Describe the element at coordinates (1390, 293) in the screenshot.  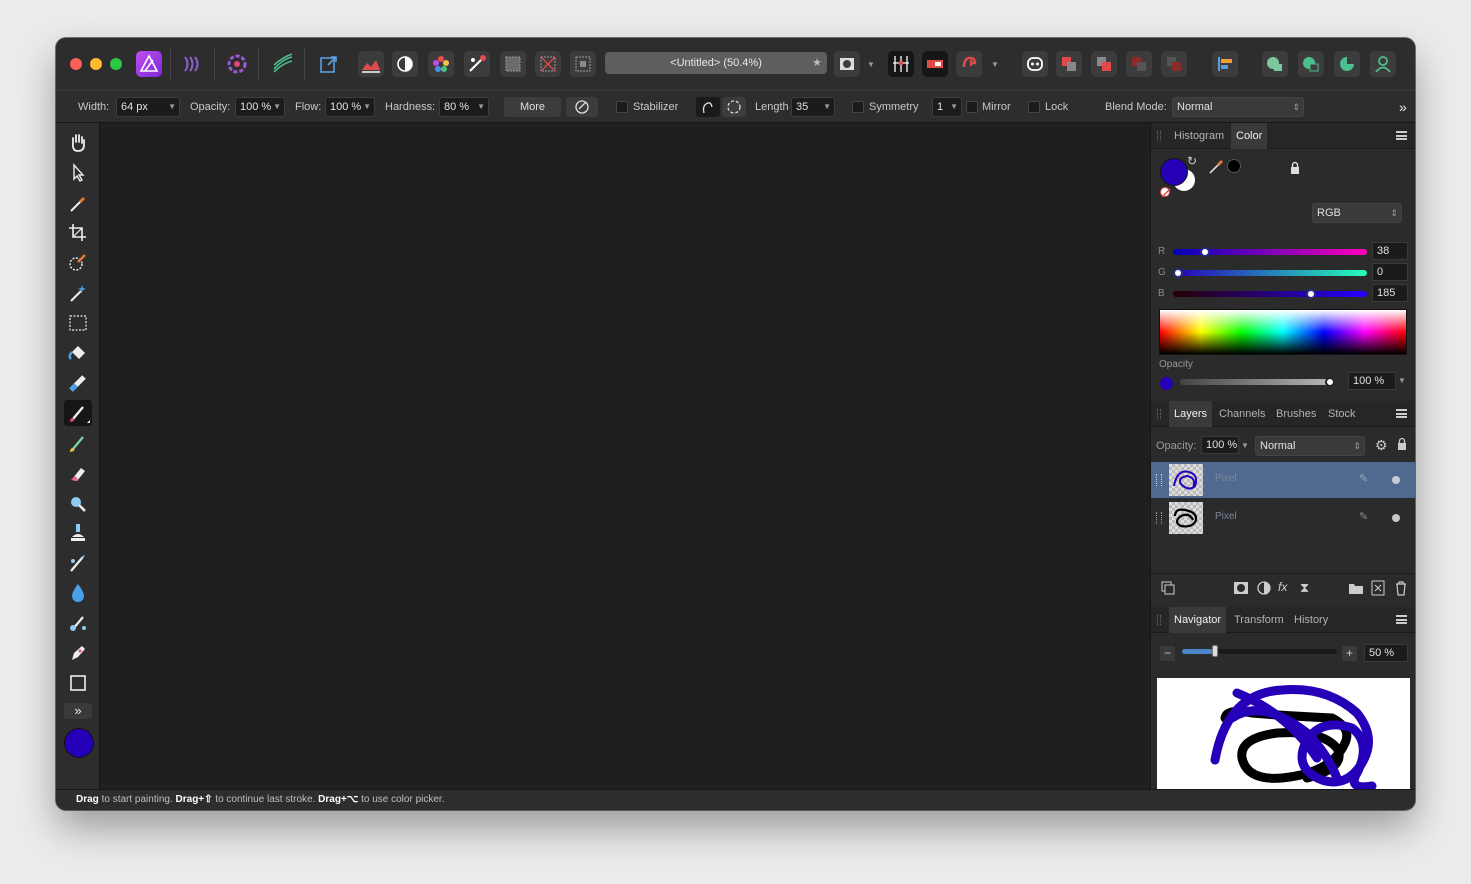
I see `blue-value-field: 185` at that location.